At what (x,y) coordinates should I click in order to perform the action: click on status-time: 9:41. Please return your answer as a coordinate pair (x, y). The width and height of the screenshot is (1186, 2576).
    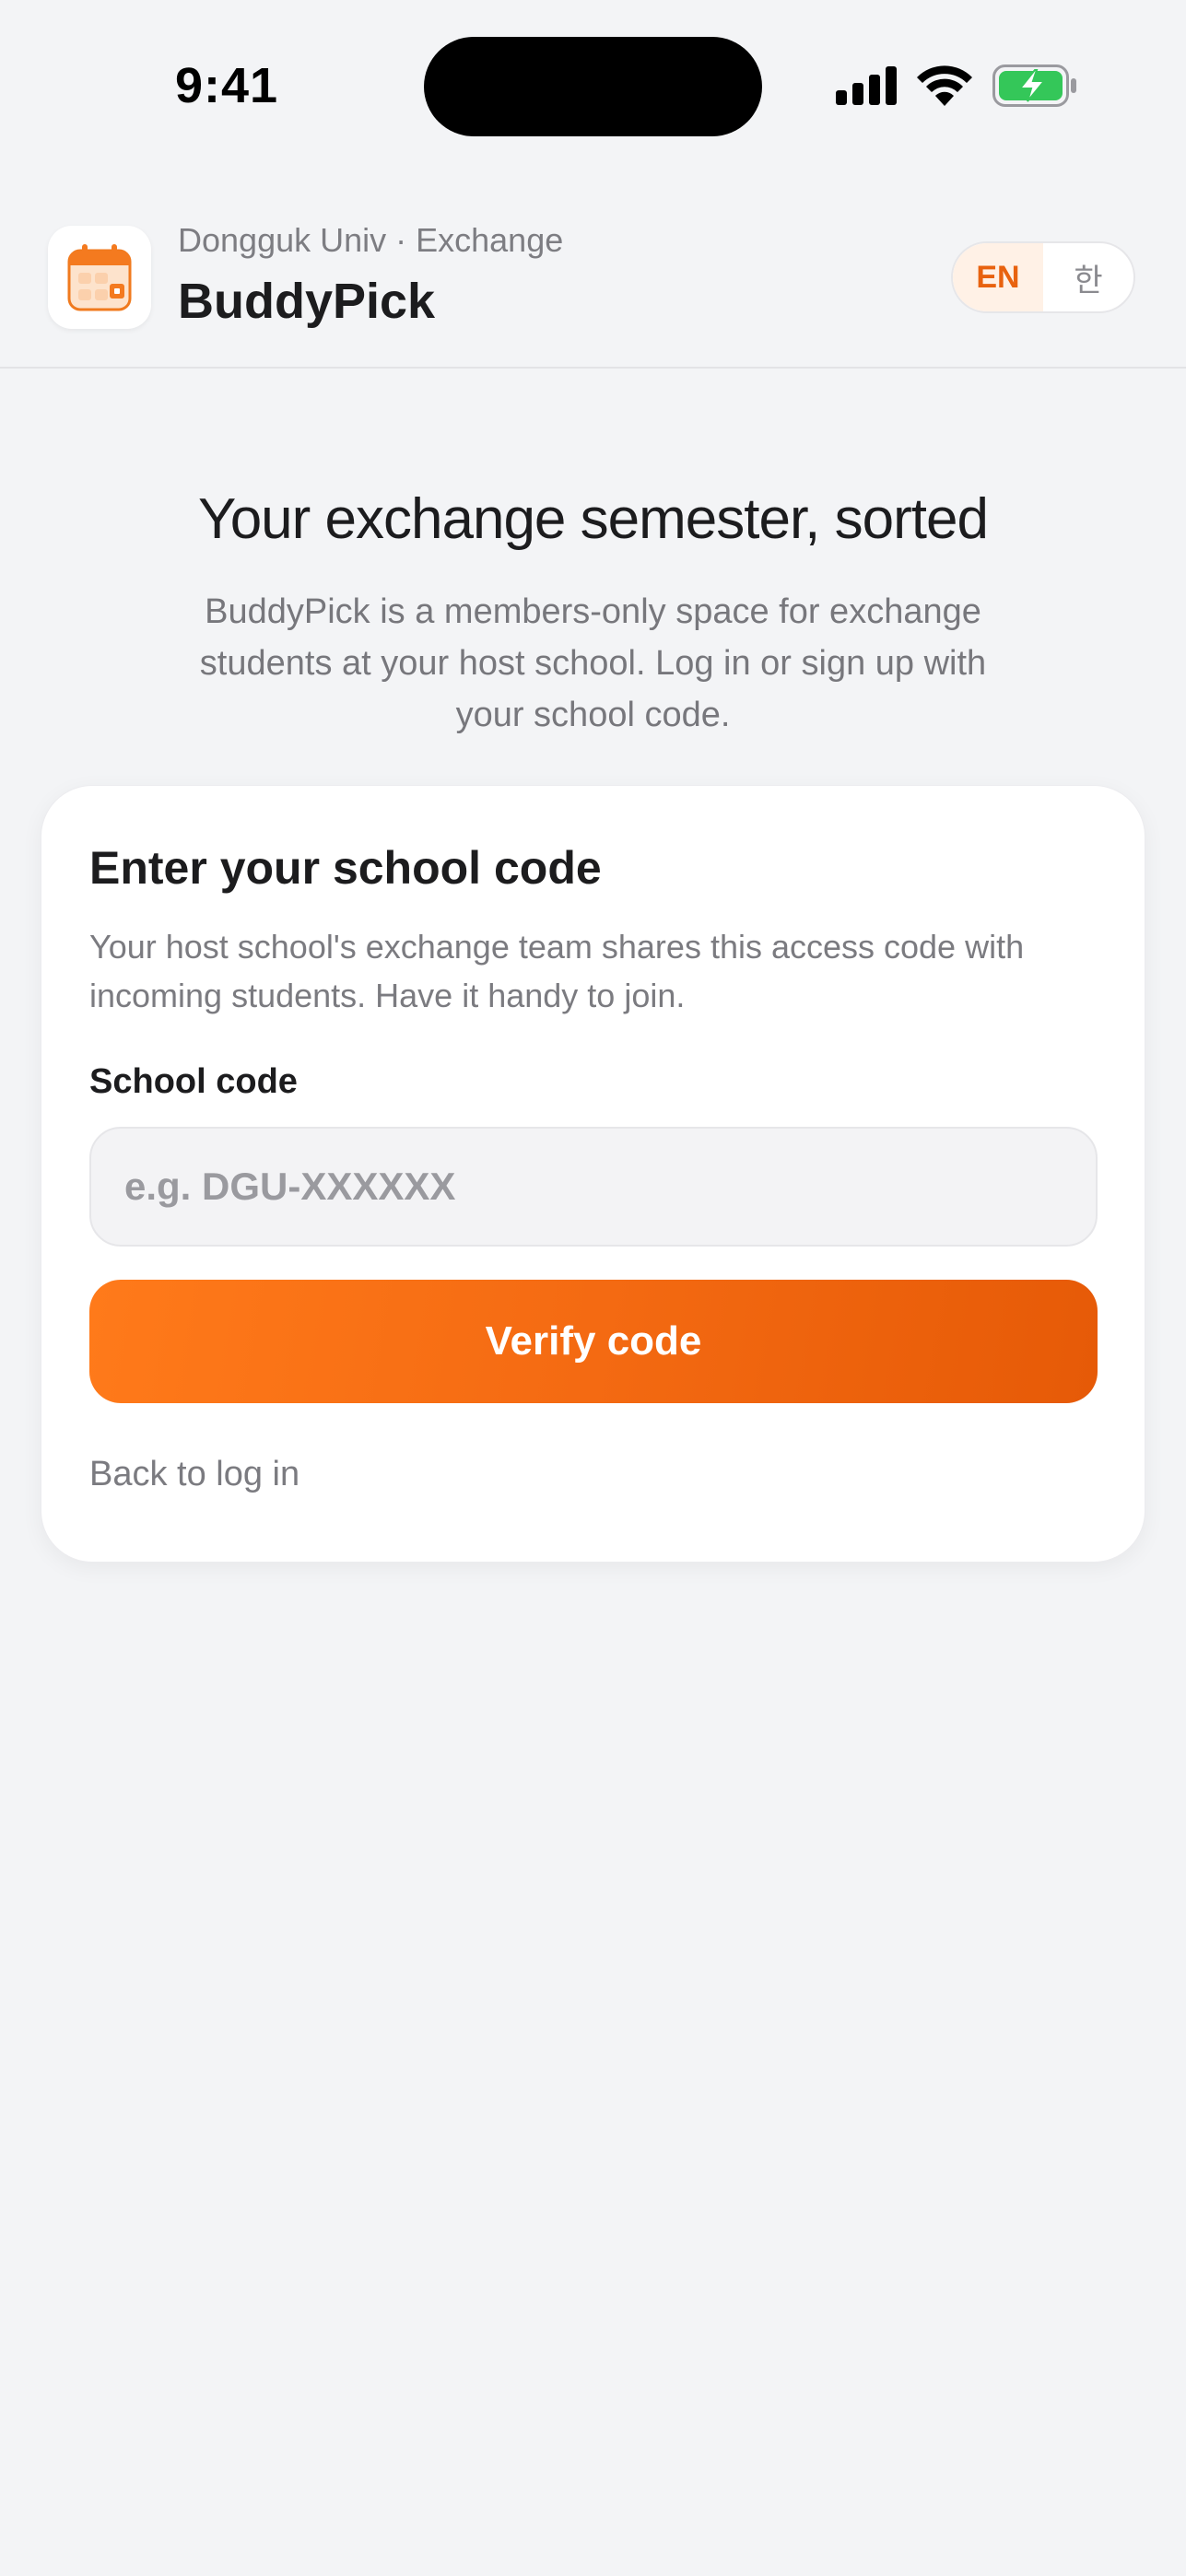
    Looking at the image, I should click on (227, 85).